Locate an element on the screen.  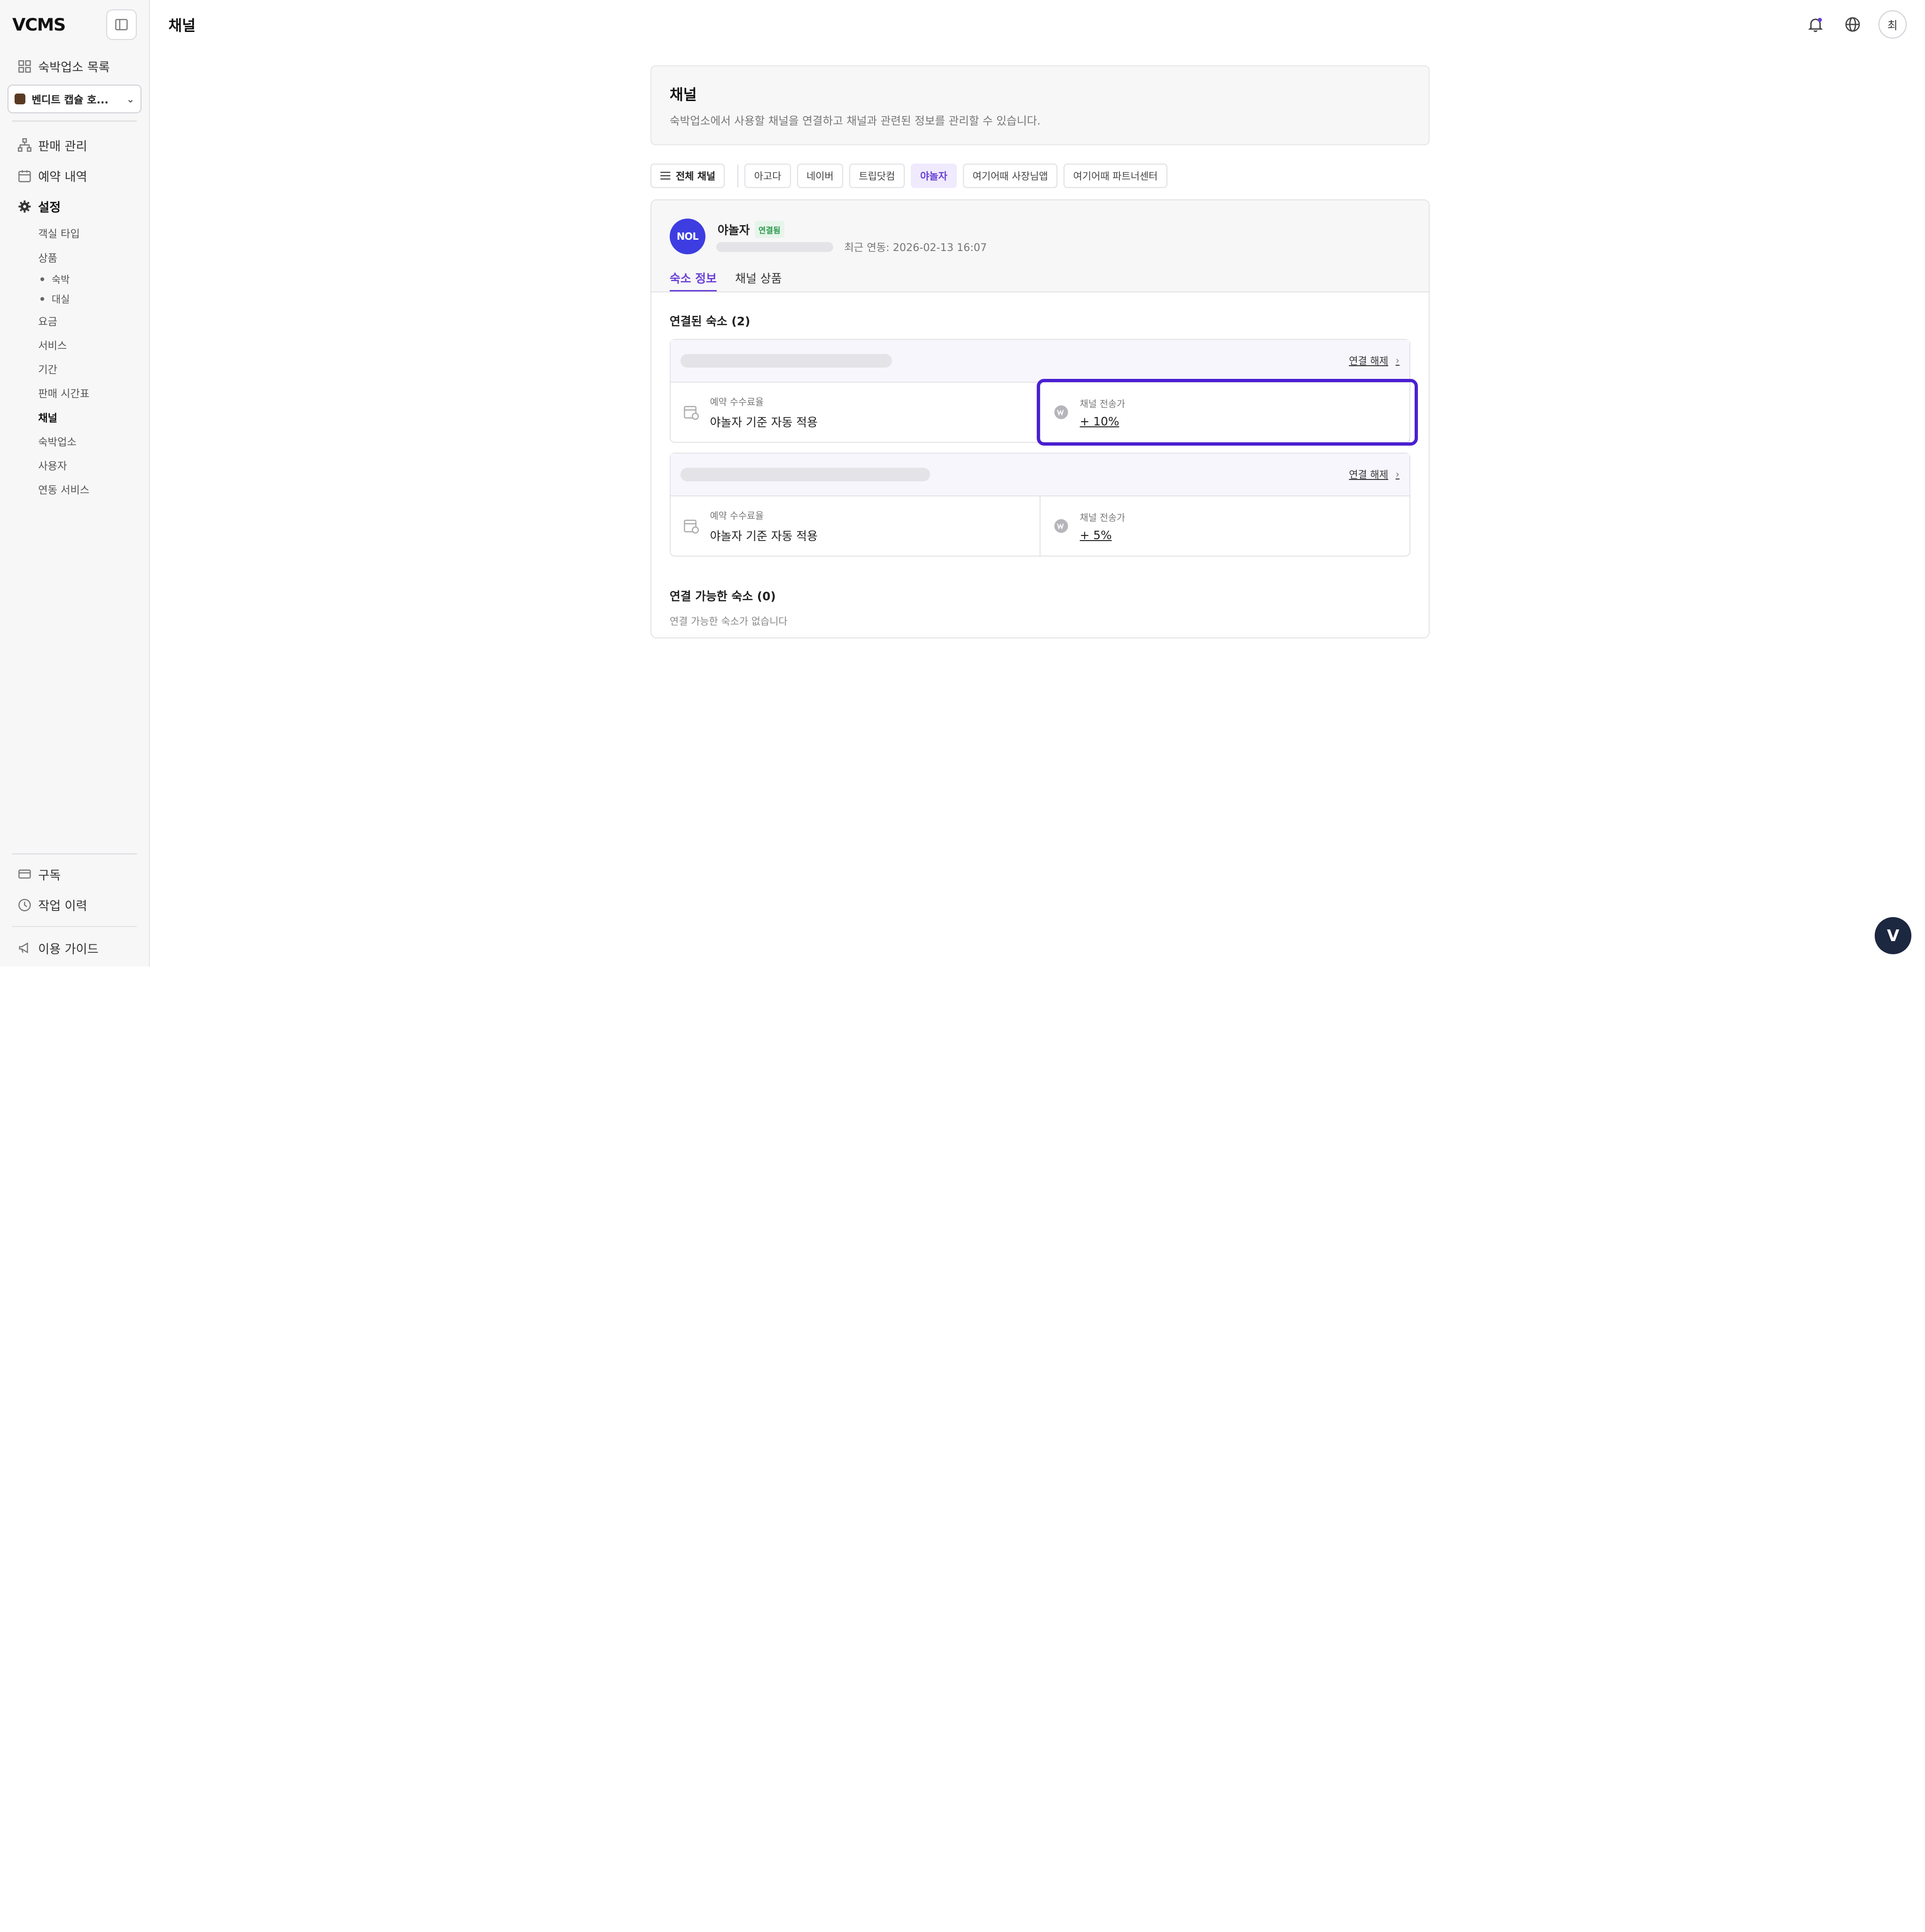
property-select: 벤디트 캡슐 호... ⌄ is located at coordinates (74, 99).